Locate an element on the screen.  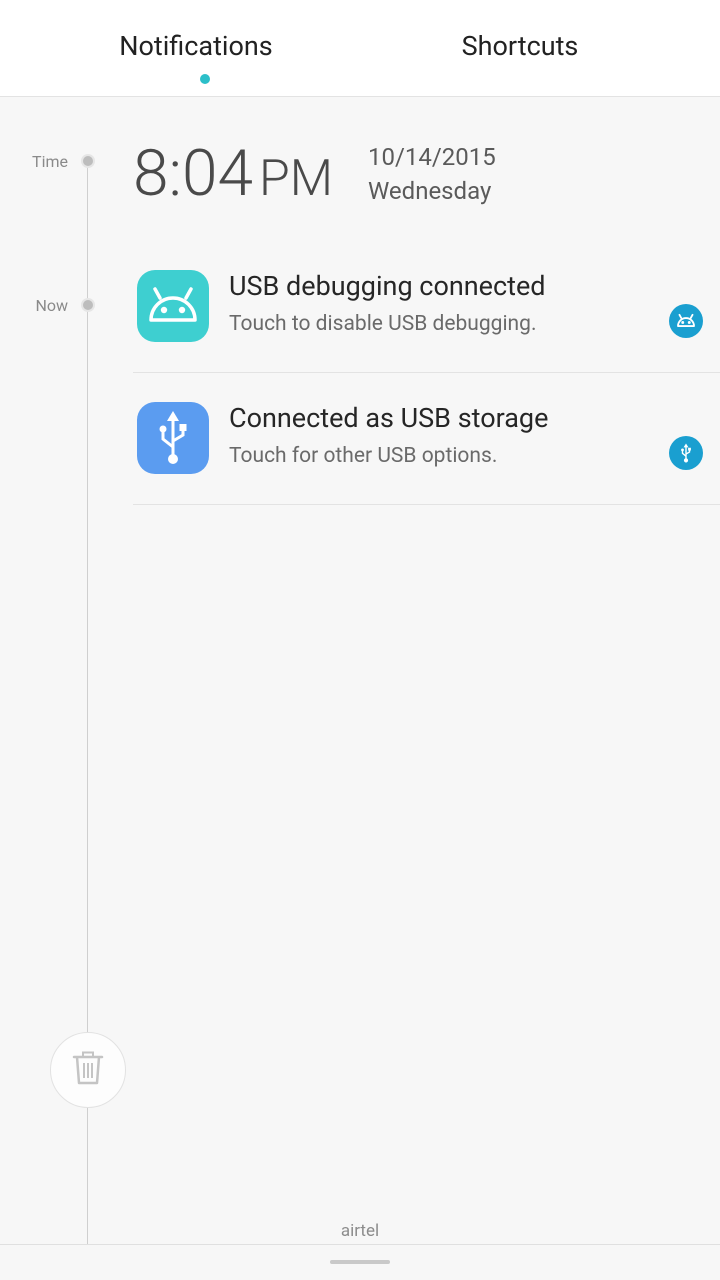
tab-shortcuts: Shortcuts is located at coordinates (520, 46).